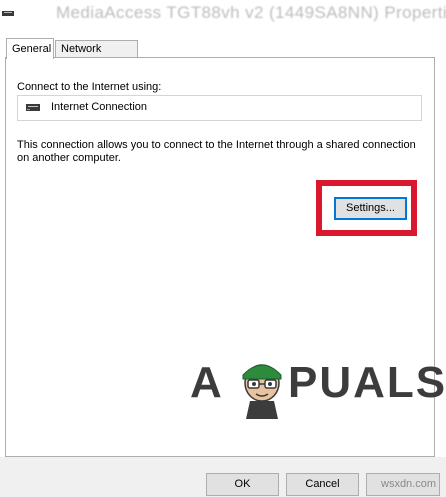 This screenshot has height=497, width=446. What do you see at coordinates (30, 48) in the screenshot?
I see `tab-general: General` at bounding box center [30, 48].